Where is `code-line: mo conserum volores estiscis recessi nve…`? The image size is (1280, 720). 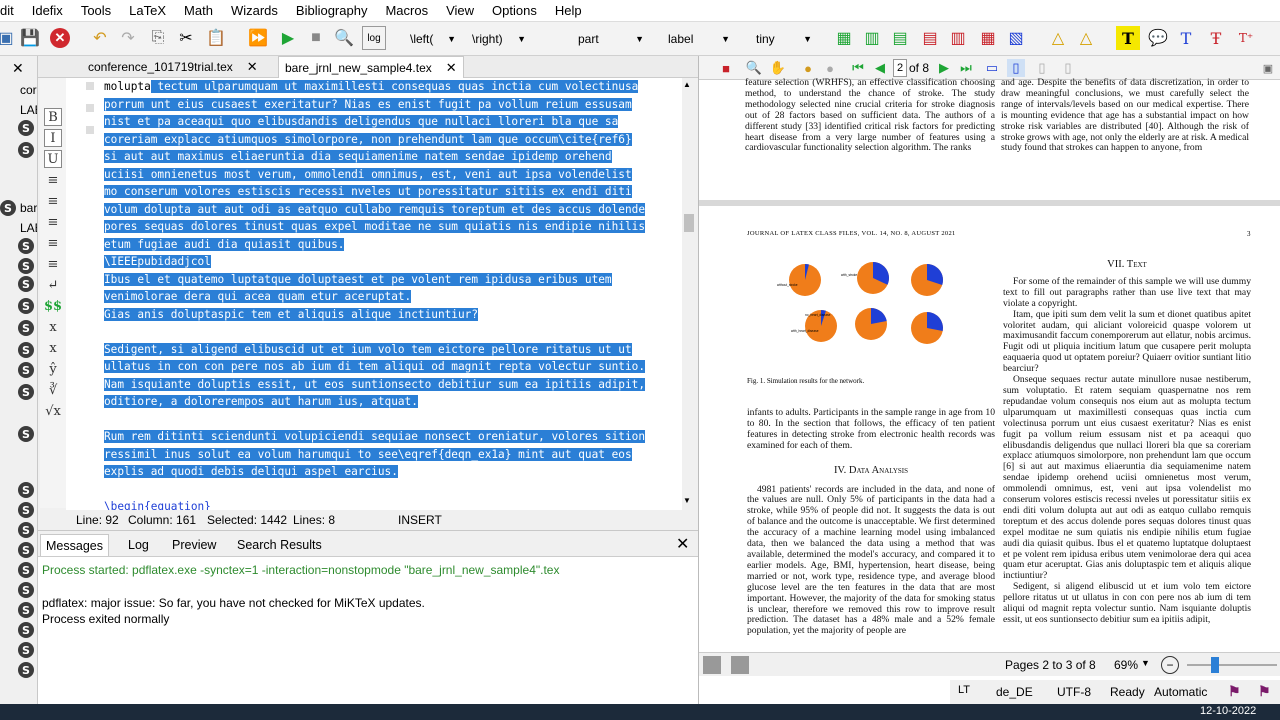
code-line: mo conserum volores estiscis recessi nve… is located at coordinates (392, 192).